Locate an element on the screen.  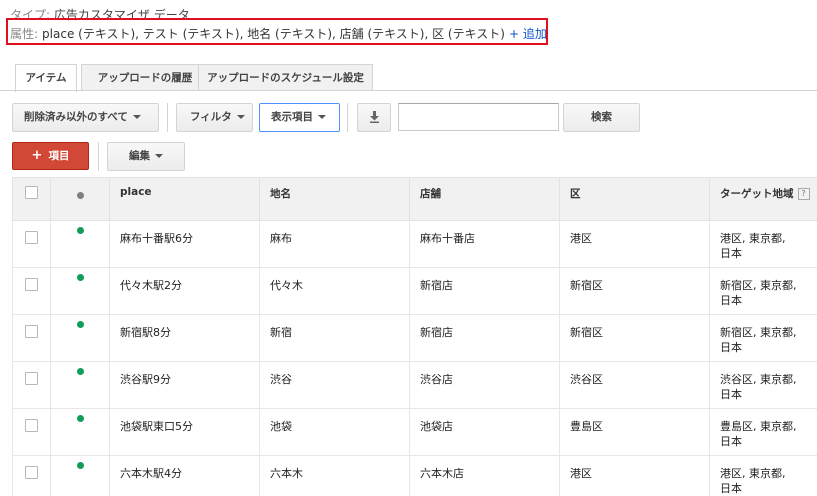
cell-tenpo: 渋谷店 is located at coordinates (484, 385).